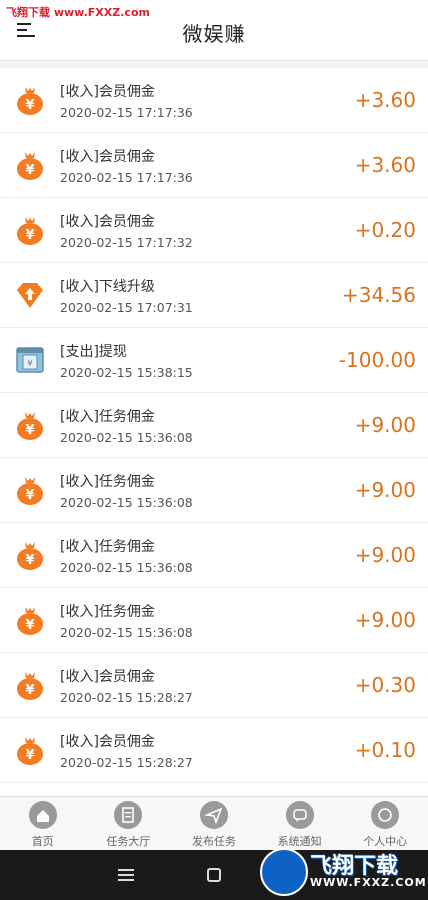 The height and width of the screenshot is (900, 428). Describe the element at coordinates (126, 242) in the screenshot. I see `transaction-time: 2020-02-15 17:17:32` at that location.